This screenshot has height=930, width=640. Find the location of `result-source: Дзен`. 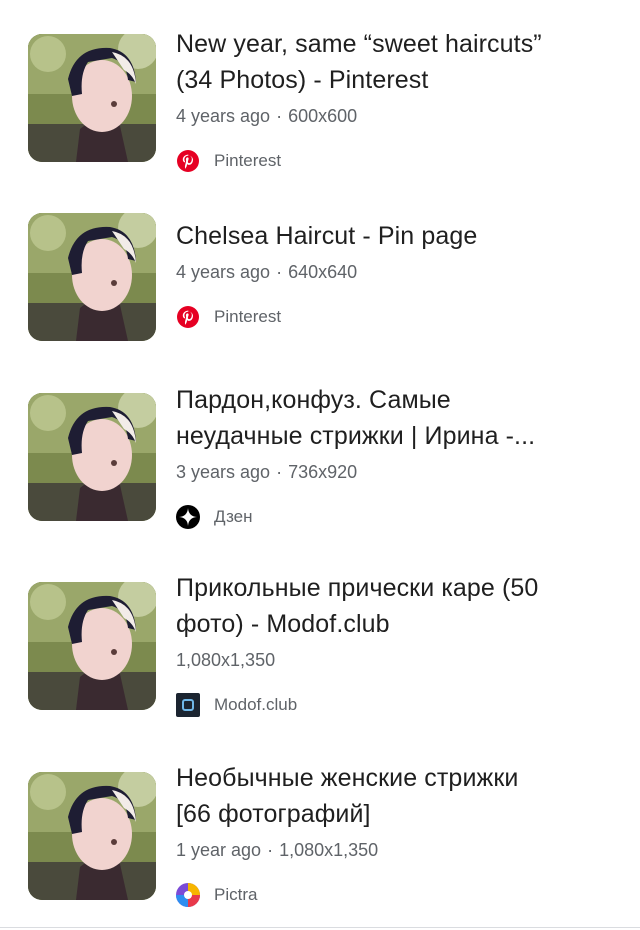

result-source: Дзен is located at coordinates (396, 517).